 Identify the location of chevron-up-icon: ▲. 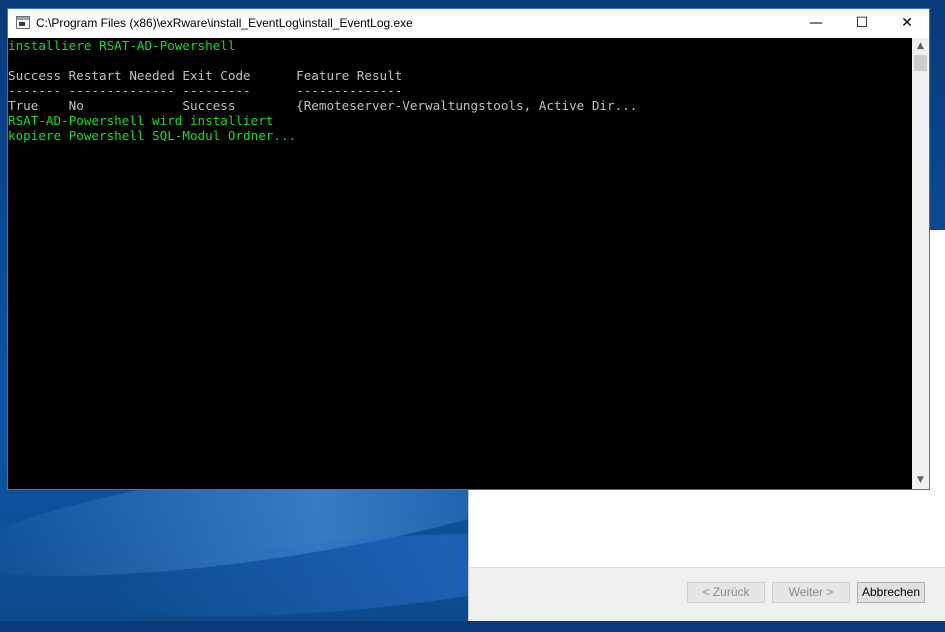
(920, 46).